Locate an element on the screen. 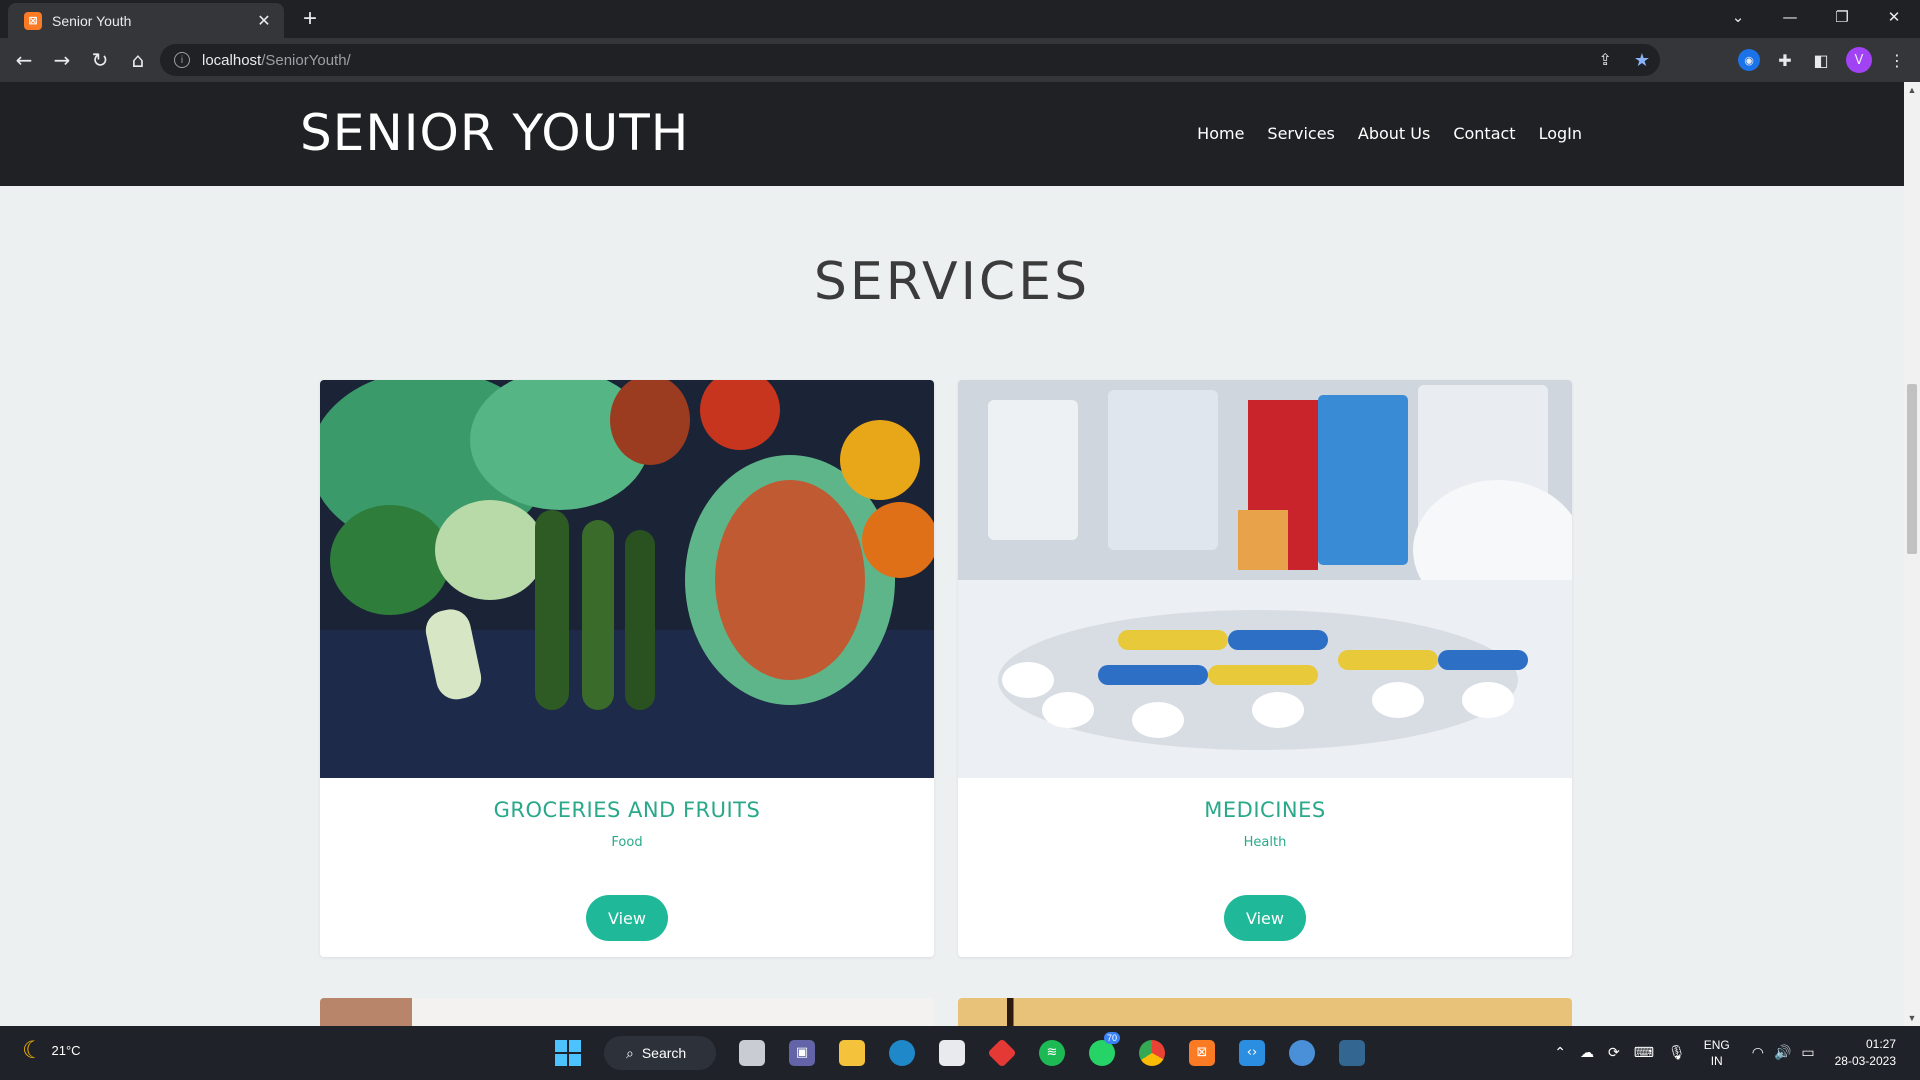  omnibox-actions: ⇪ ★ is located at coordinates (1624, 60).